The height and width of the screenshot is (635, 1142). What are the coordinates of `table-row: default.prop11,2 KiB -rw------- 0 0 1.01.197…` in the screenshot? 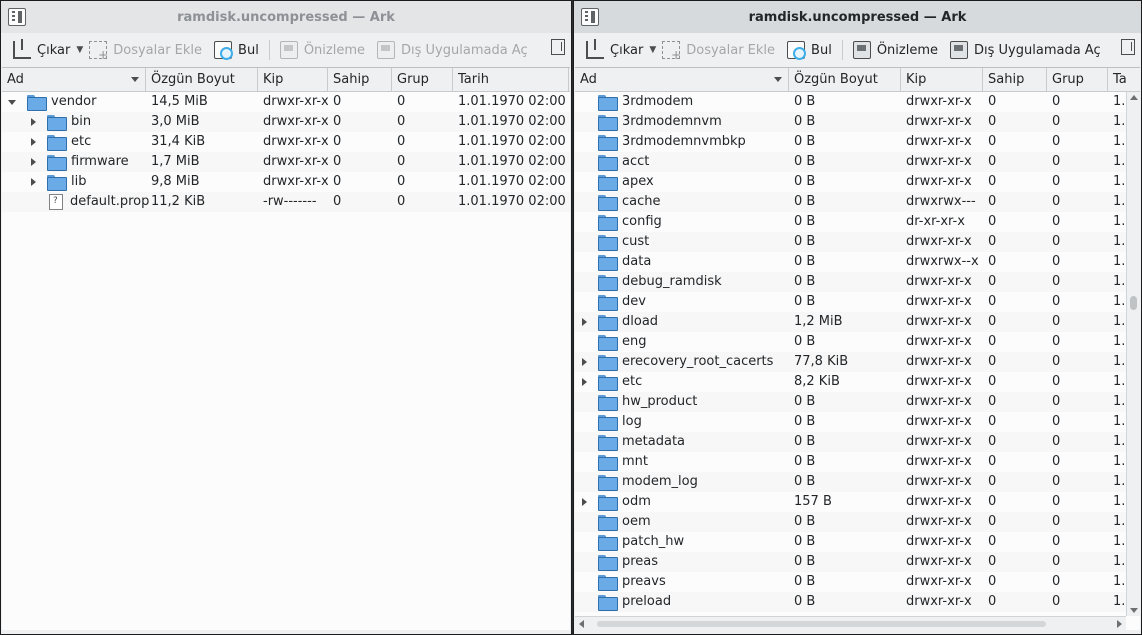 It's located at (286, 202).